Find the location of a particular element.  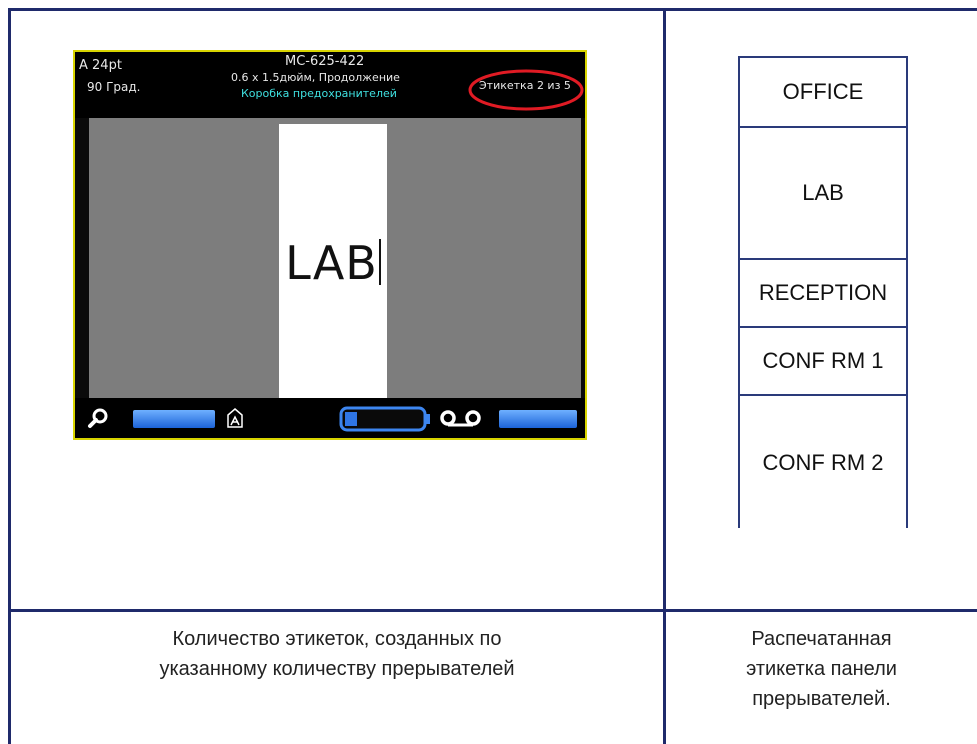

printed-label-cell: RECEPTION is located at coordinates (823, 294).